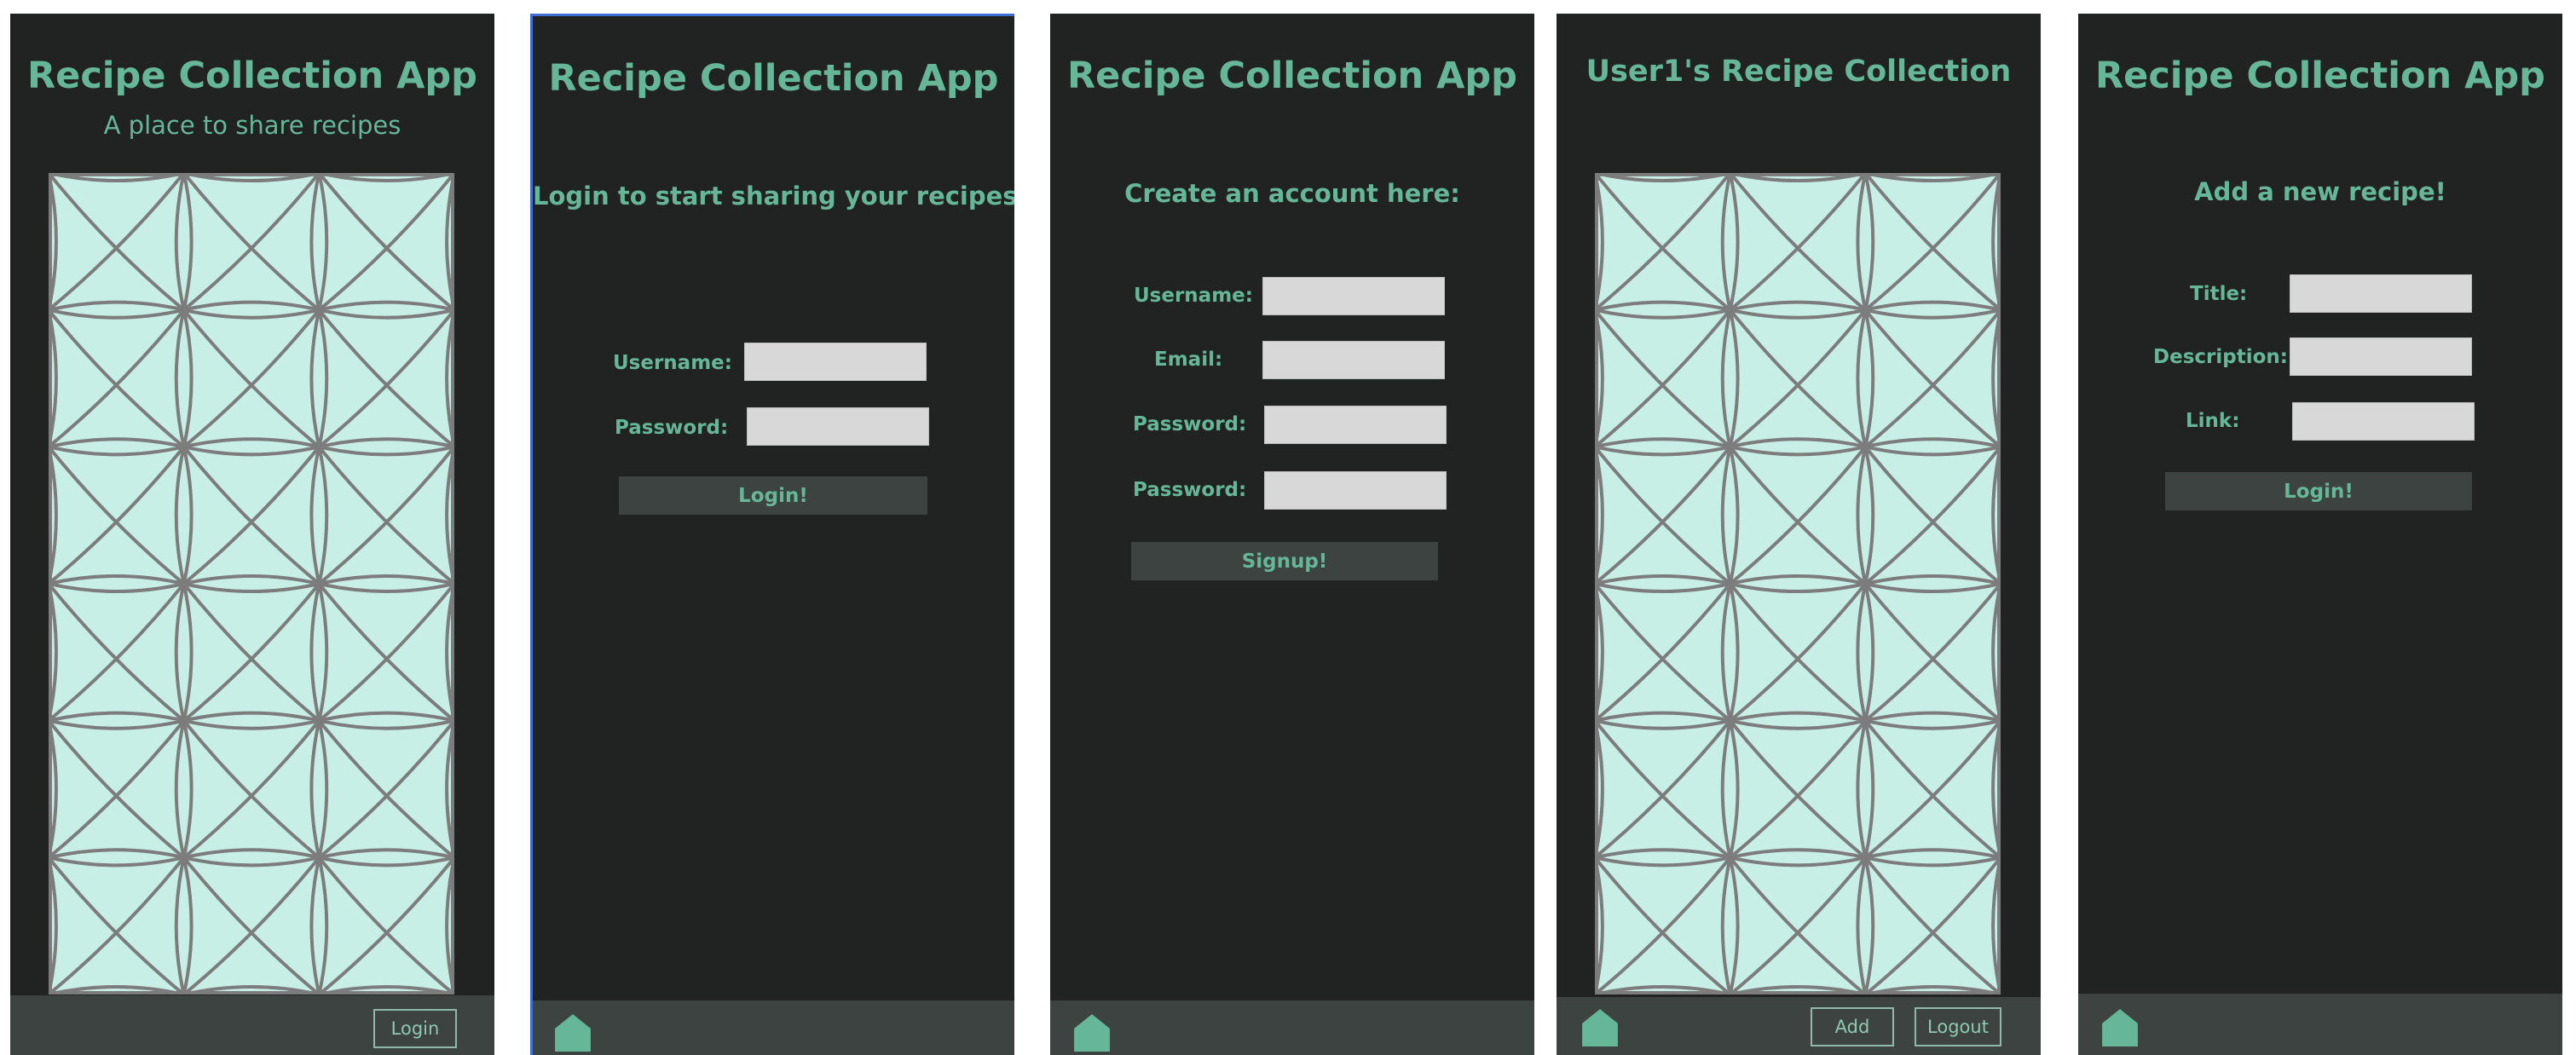 The width and height of the screenshot is (2576, 1055). What do you see at coordinates (773, 495) in the screenshot?
I see `login-submit-button: Login!` at bounding box center [773, 495].